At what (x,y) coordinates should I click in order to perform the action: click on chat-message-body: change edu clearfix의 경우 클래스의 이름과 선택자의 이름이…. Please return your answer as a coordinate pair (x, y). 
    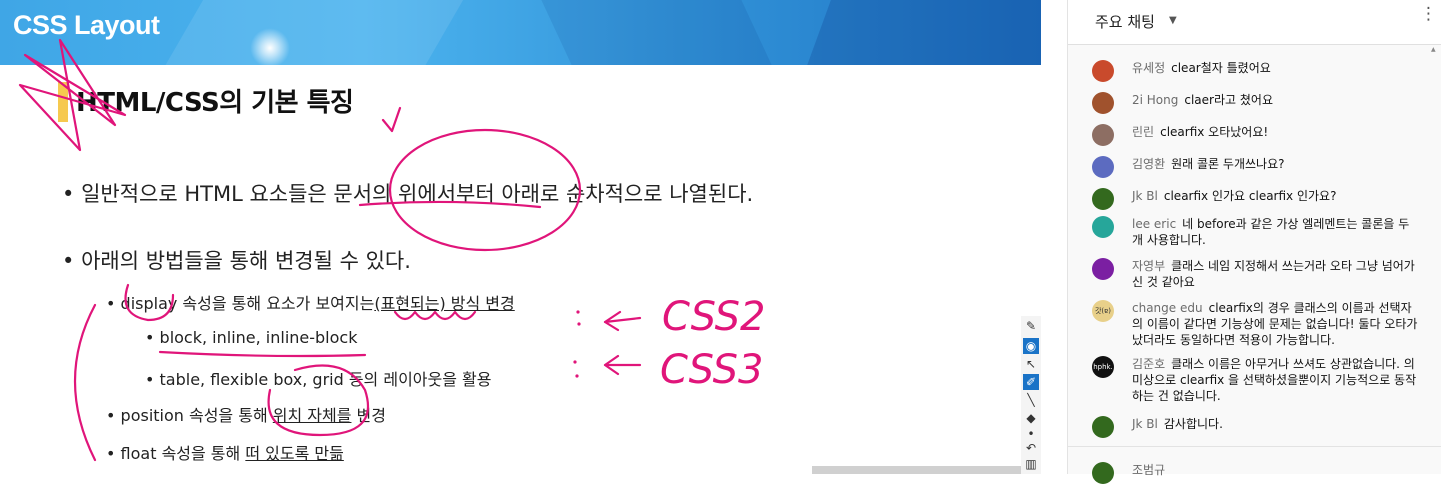
    Looking at the image, I should click on (1277, 324).